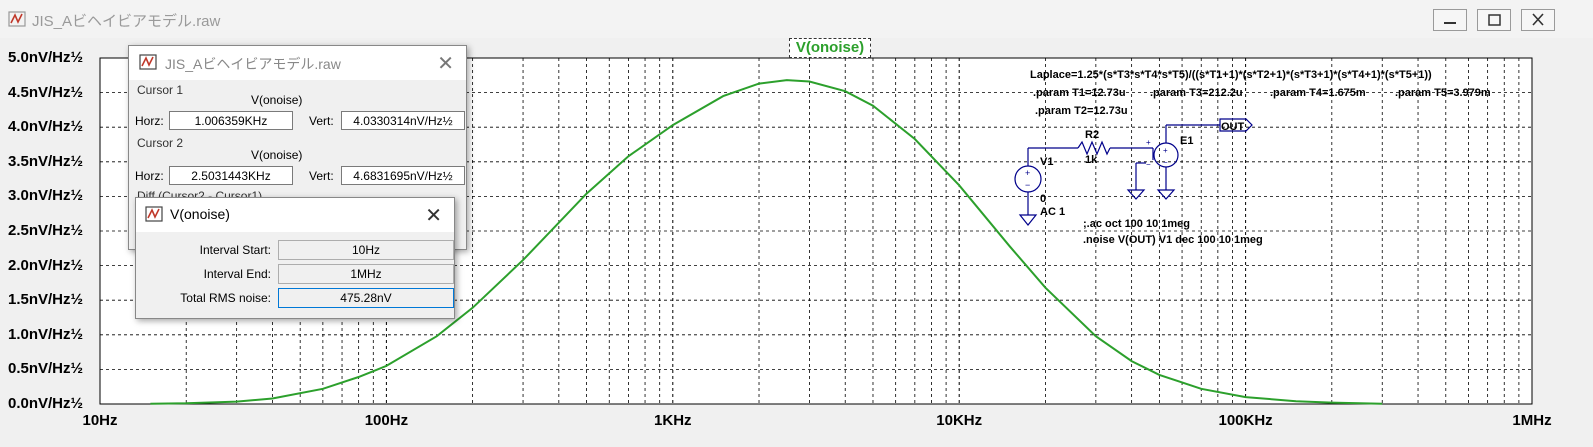 The width and height of the screenshot is (1593, 447). I want to click on x-tick-label: 10Hz, so click(100, 420).